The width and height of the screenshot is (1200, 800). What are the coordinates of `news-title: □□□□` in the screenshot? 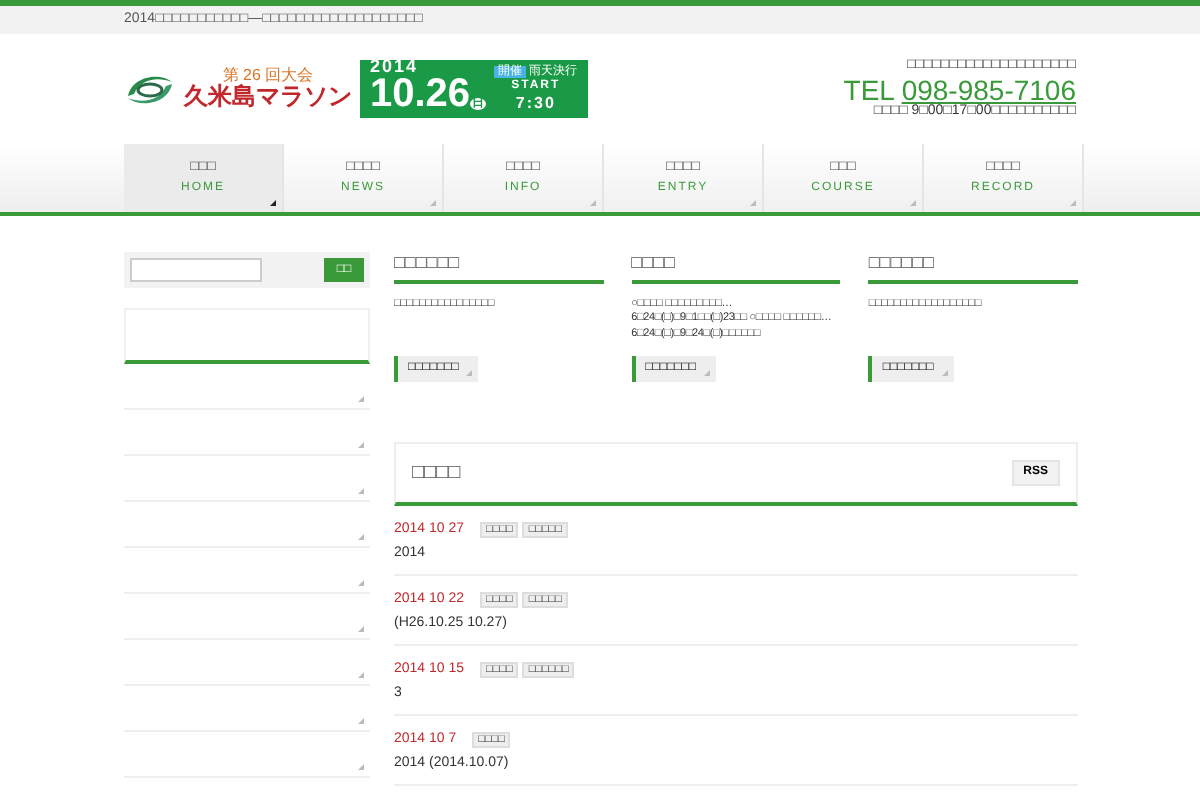 It's located at (436, 473).